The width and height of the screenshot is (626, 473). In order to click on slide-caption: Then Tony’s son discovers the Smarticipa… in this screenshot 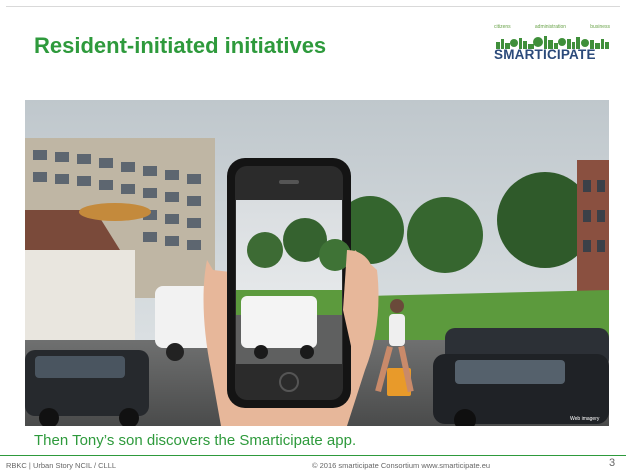, I will do `click(195, 440)`.